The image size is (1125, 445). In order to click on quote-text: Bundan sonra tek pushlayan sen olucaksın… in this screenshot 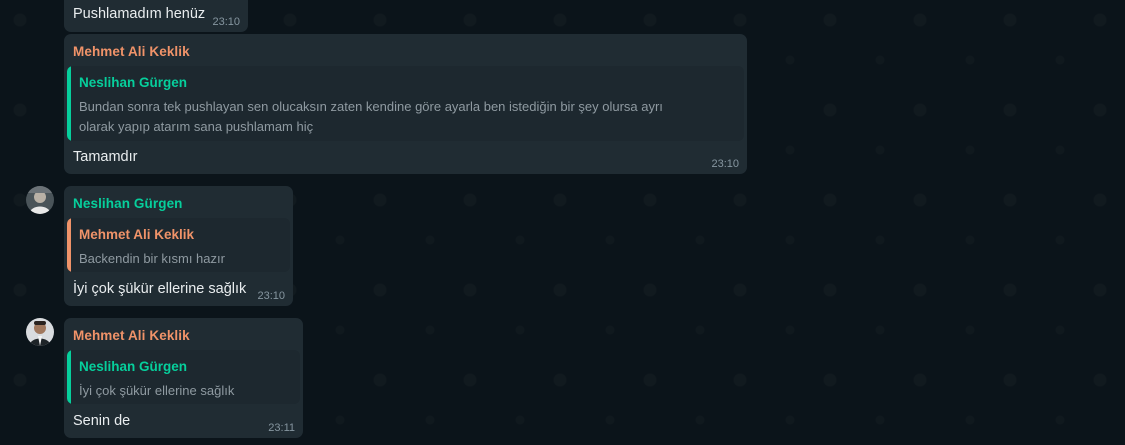, I will do `click(371, 116)`.